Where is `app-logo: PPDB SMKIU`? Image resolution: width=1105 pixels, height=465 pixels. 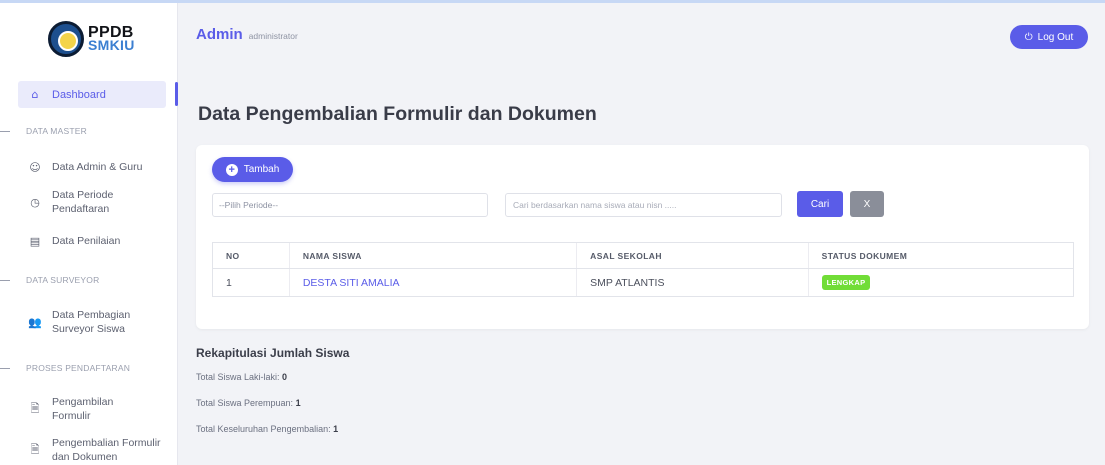
app-logo: PPDB SMKIU is located at coordinates (91, 39).